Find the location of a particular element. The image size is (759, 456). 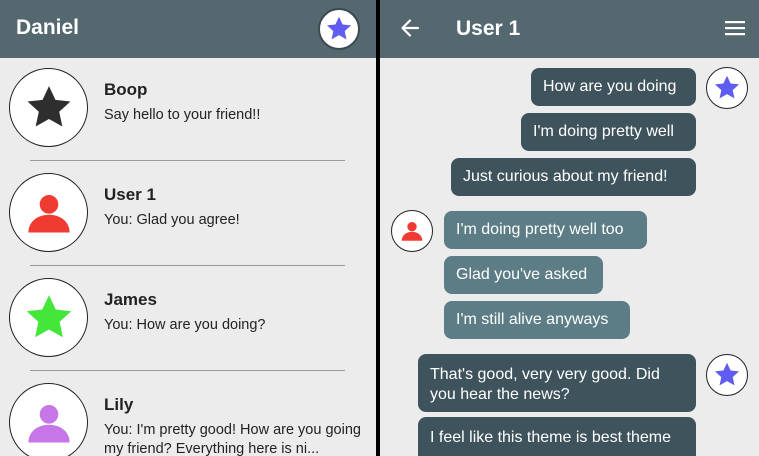

message-text: I'm still alive anyways is located at coordinates (532, 319).